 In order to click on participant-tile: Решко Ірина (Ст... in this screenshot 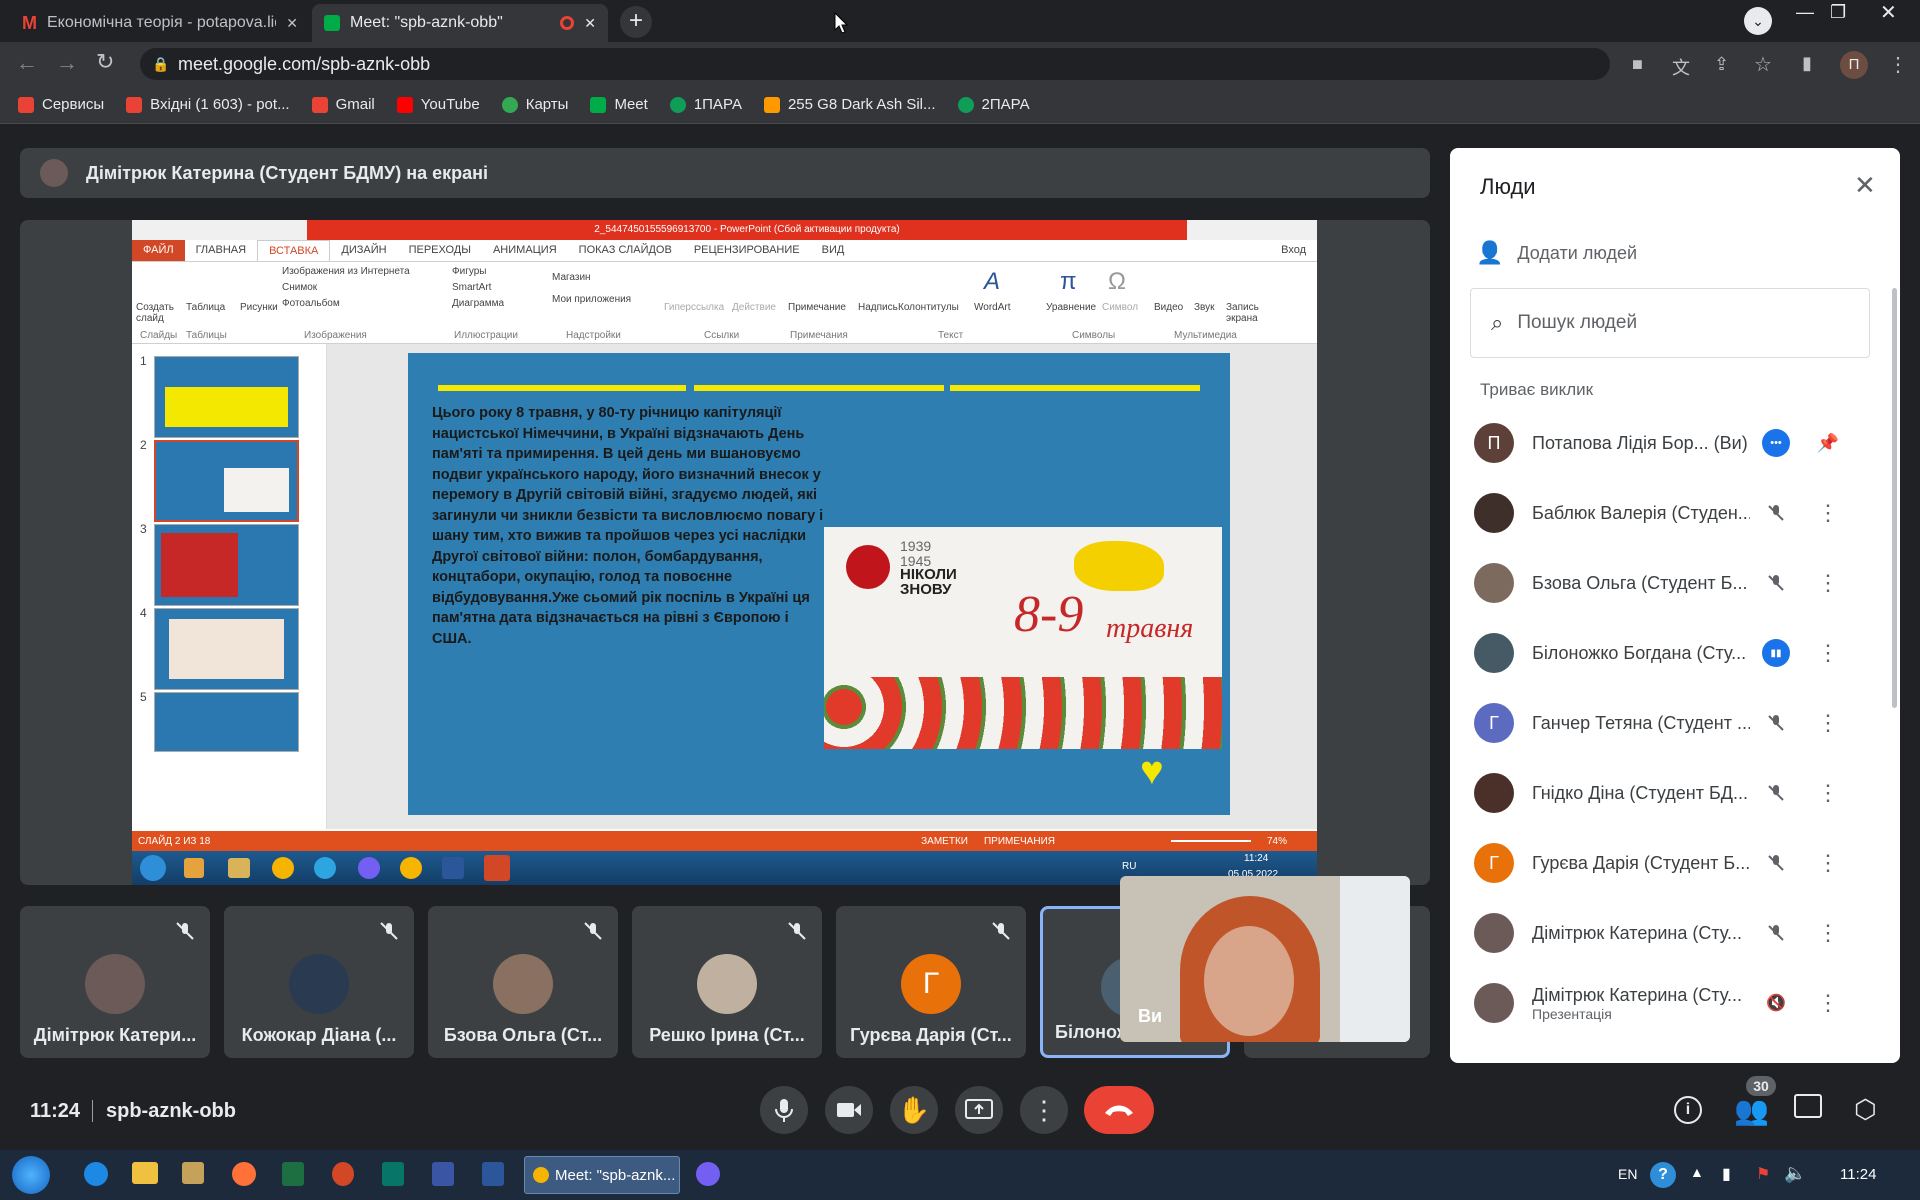, I will do `click(727, 982)`.